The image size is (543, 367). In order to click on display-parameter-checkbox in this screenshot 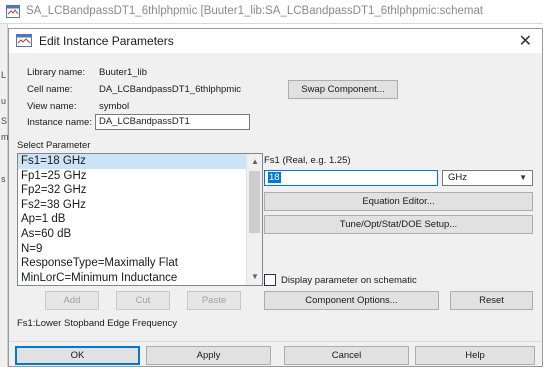, I will do `click(270, 280)`.